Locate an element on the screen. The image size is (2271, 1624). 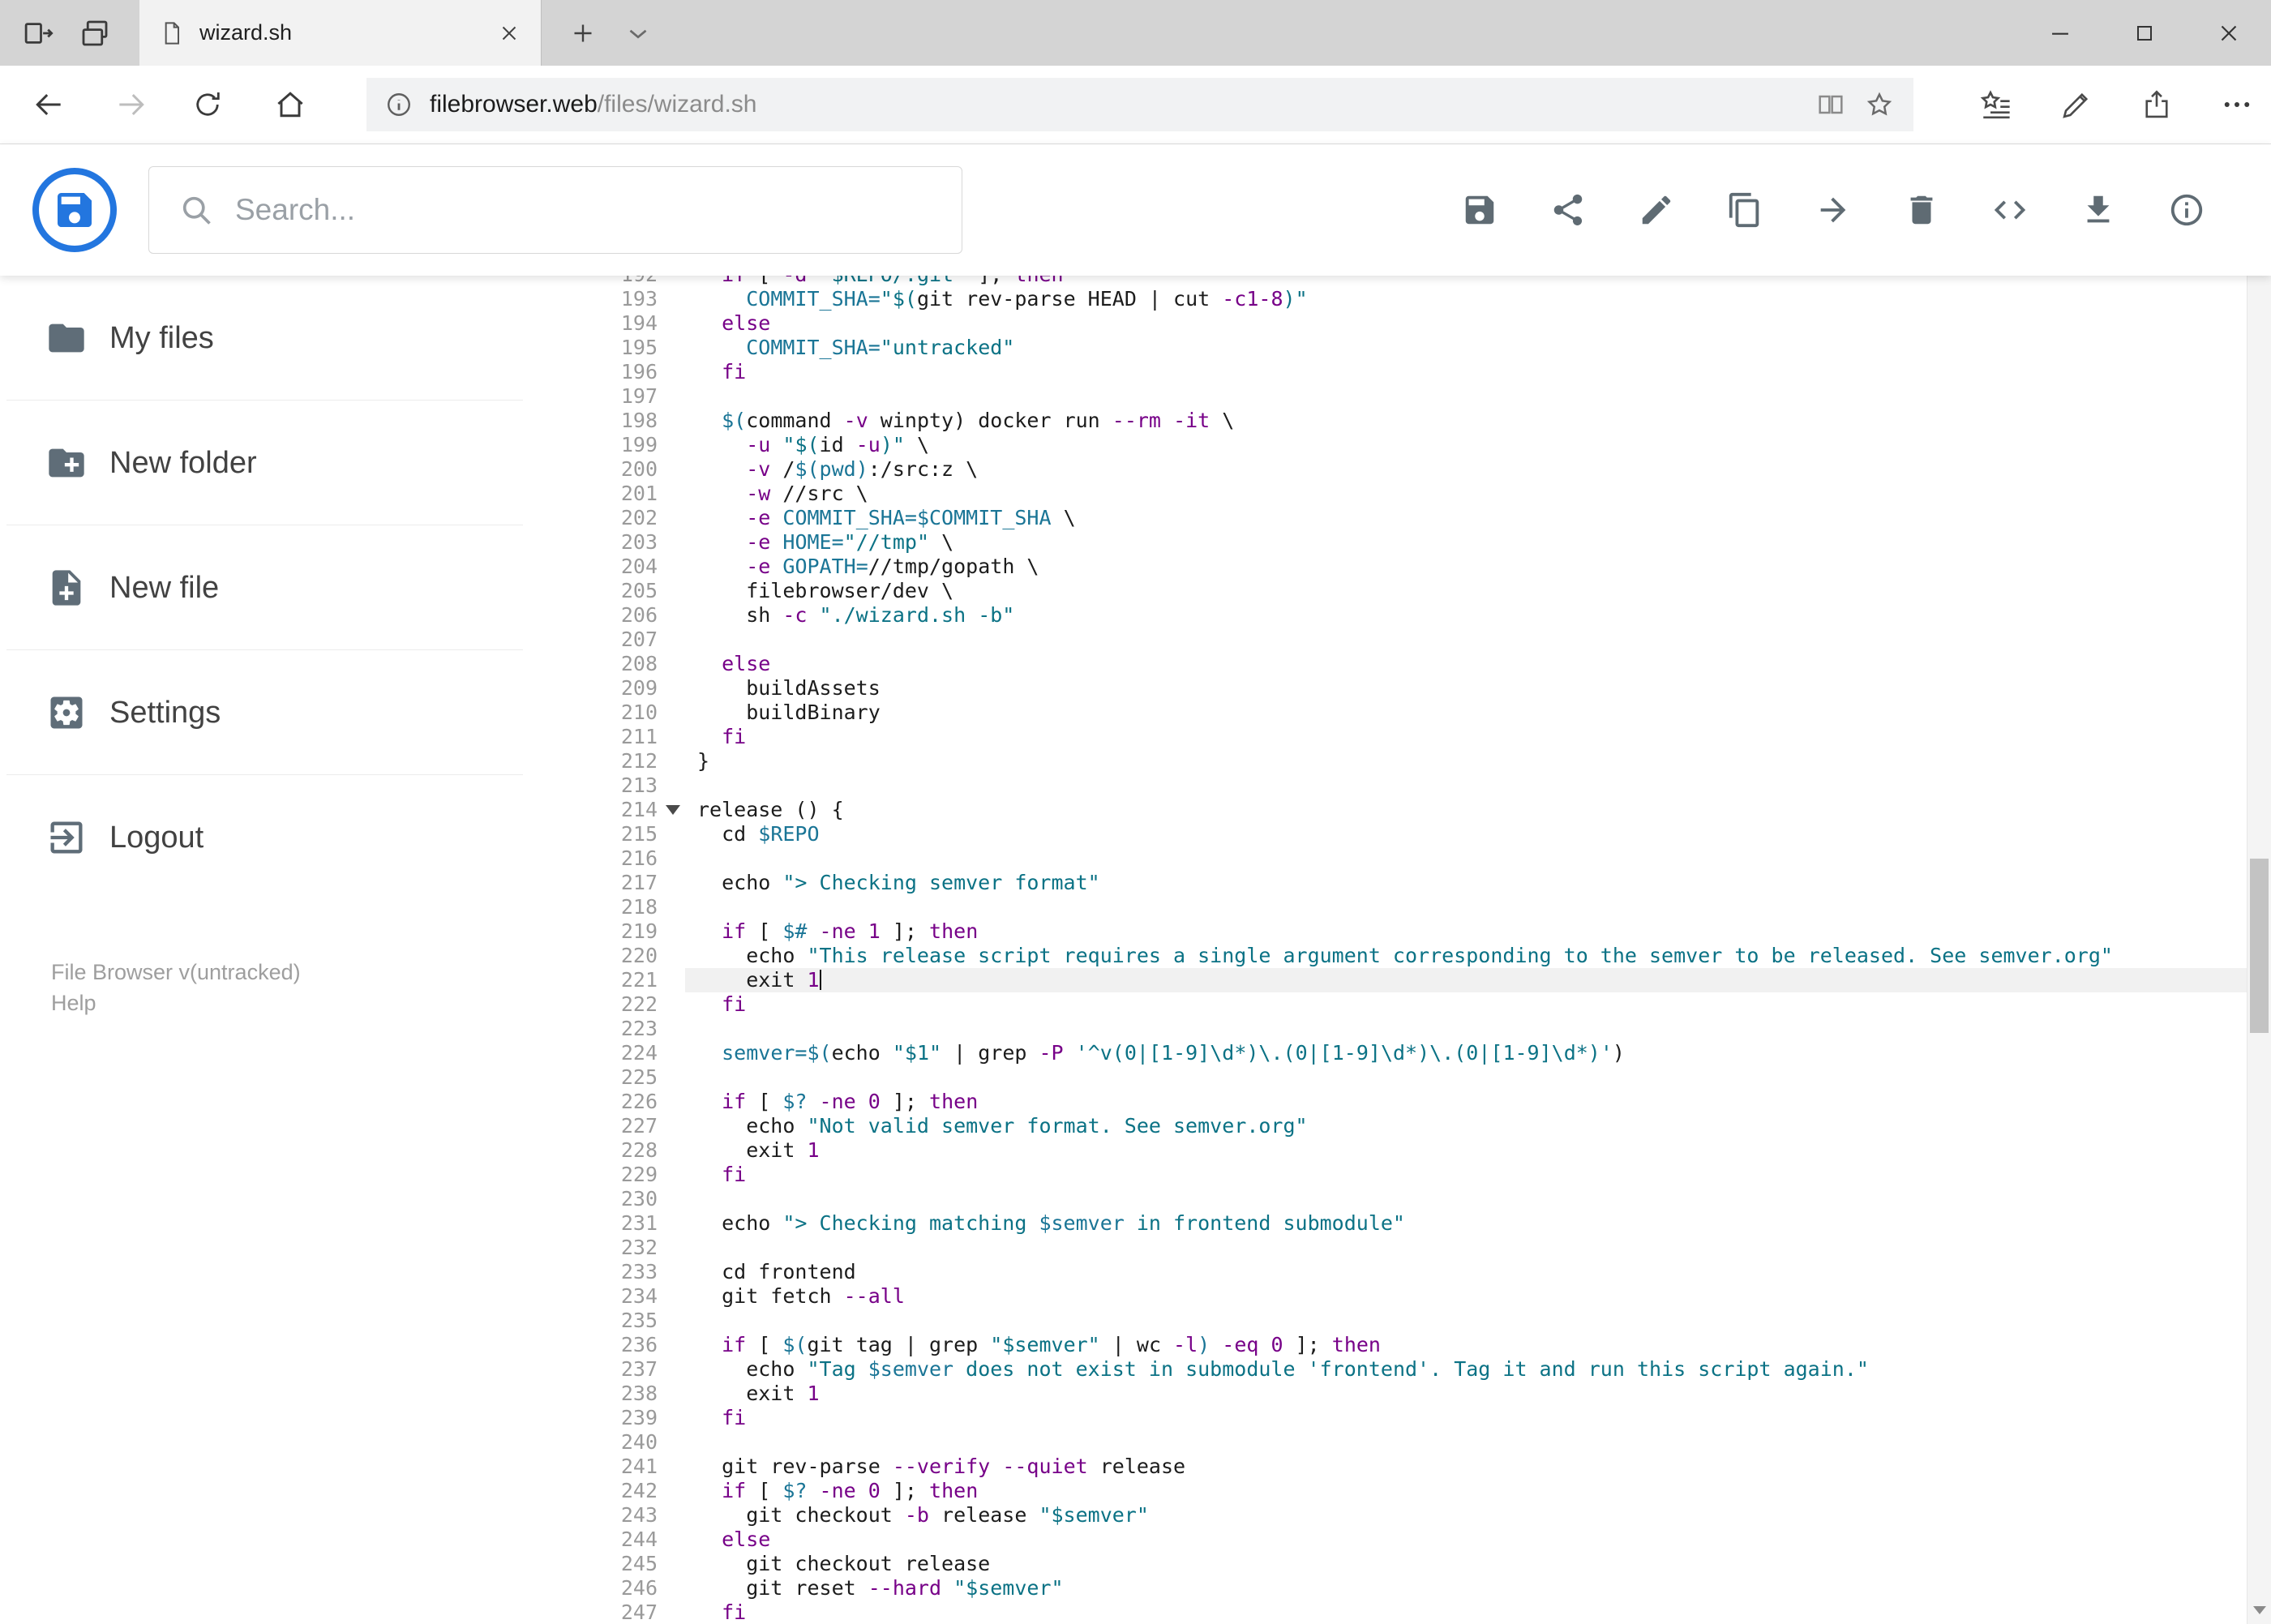
code-line: sh -c "./wizard.sh -b" is located at coordinates (1466, 616).